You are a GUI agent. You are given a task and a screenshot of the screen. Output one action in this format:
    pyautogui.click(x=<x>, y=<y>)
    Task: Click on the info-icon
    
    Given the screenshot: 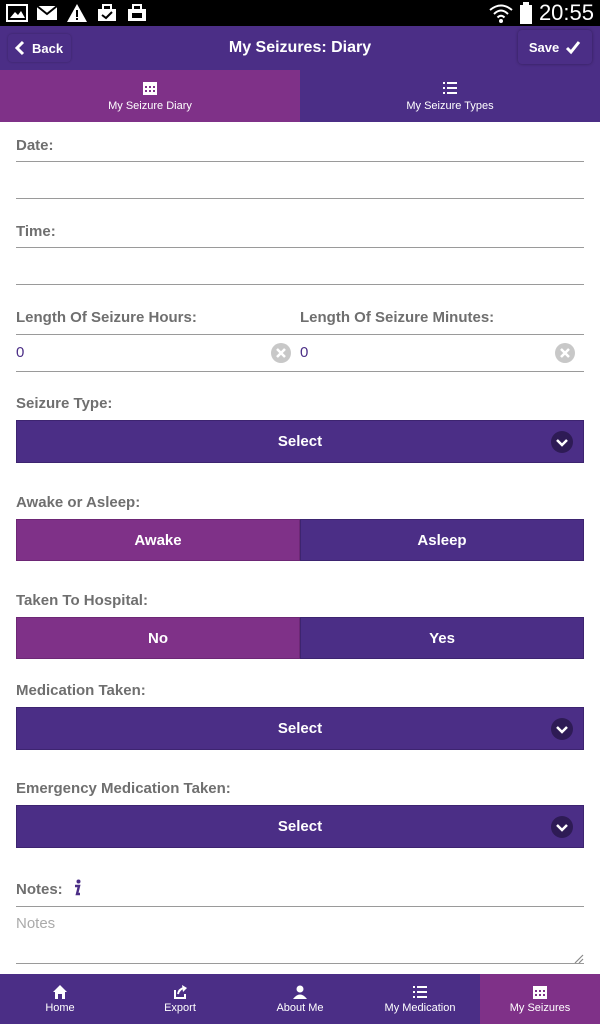 What is the action you would take?
    pyautogui.click(x=77, y=888)
    